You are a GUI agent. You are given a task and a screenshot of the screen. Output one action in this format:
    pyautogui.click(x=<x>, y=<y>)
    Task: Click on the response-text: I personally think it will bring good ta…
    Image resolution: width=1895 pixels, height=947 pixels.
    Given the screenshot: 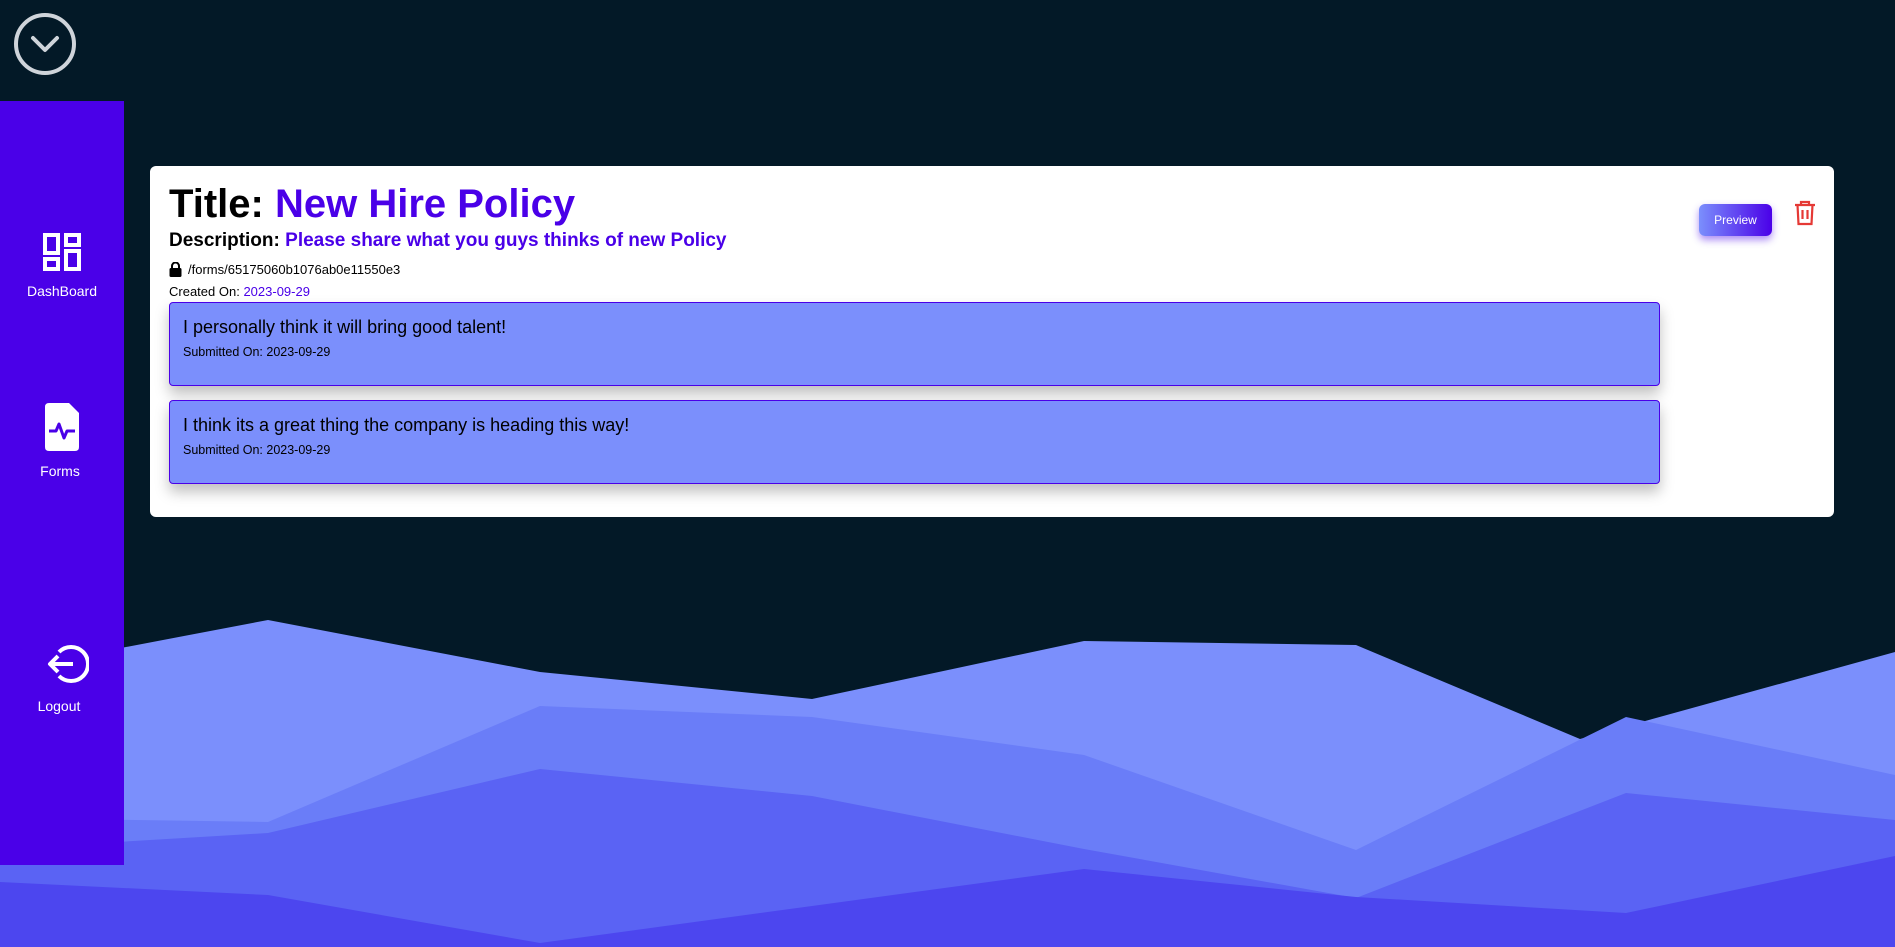 What is the action you would take?
    pyautogui.click(x=345, y=327)
    